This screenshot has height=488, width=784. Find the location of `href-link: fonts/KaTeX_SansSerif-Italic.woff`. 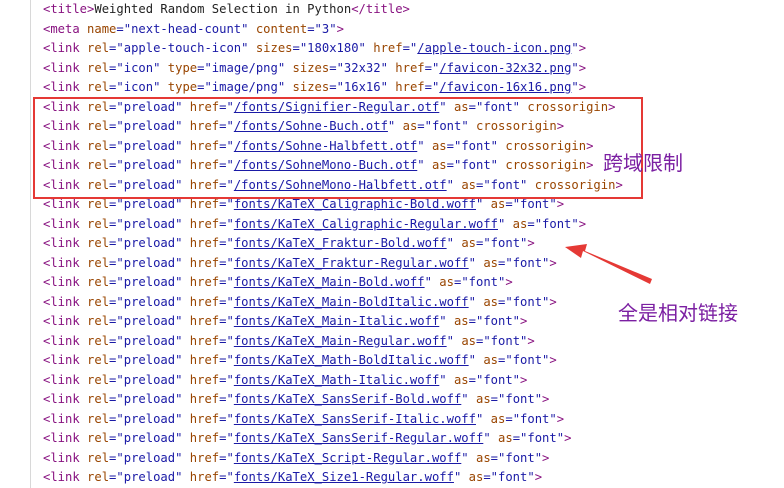

href-link: fonts/KaTeX_SansSerif-Italic.woff is located at coordinates (355, 419).